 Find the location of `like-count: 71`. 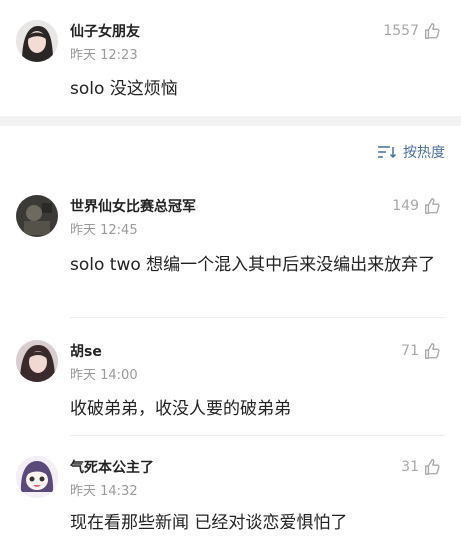

like-count: 71 is located at coordinates (410, 351).